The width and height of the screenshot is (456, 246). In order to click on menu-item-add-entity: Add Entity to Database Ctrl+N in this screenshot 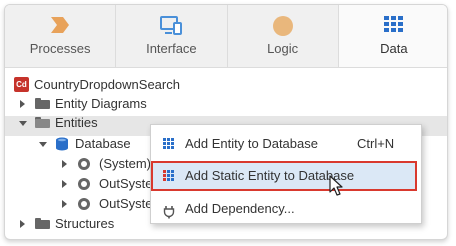, I will do `click(286, 144)`.